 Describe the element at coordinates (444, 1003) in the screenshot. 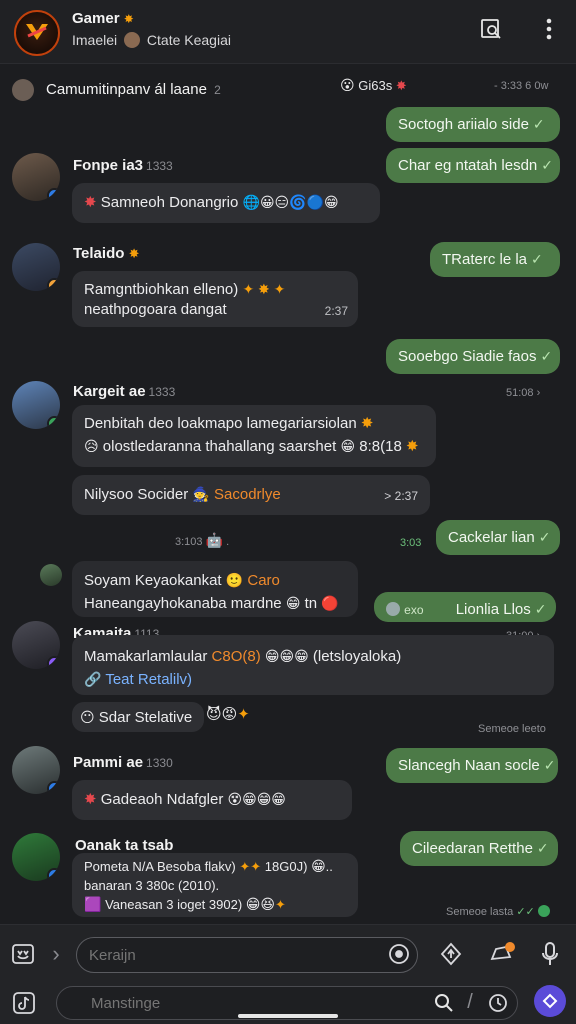

I see `search-submit-icon` at that location.